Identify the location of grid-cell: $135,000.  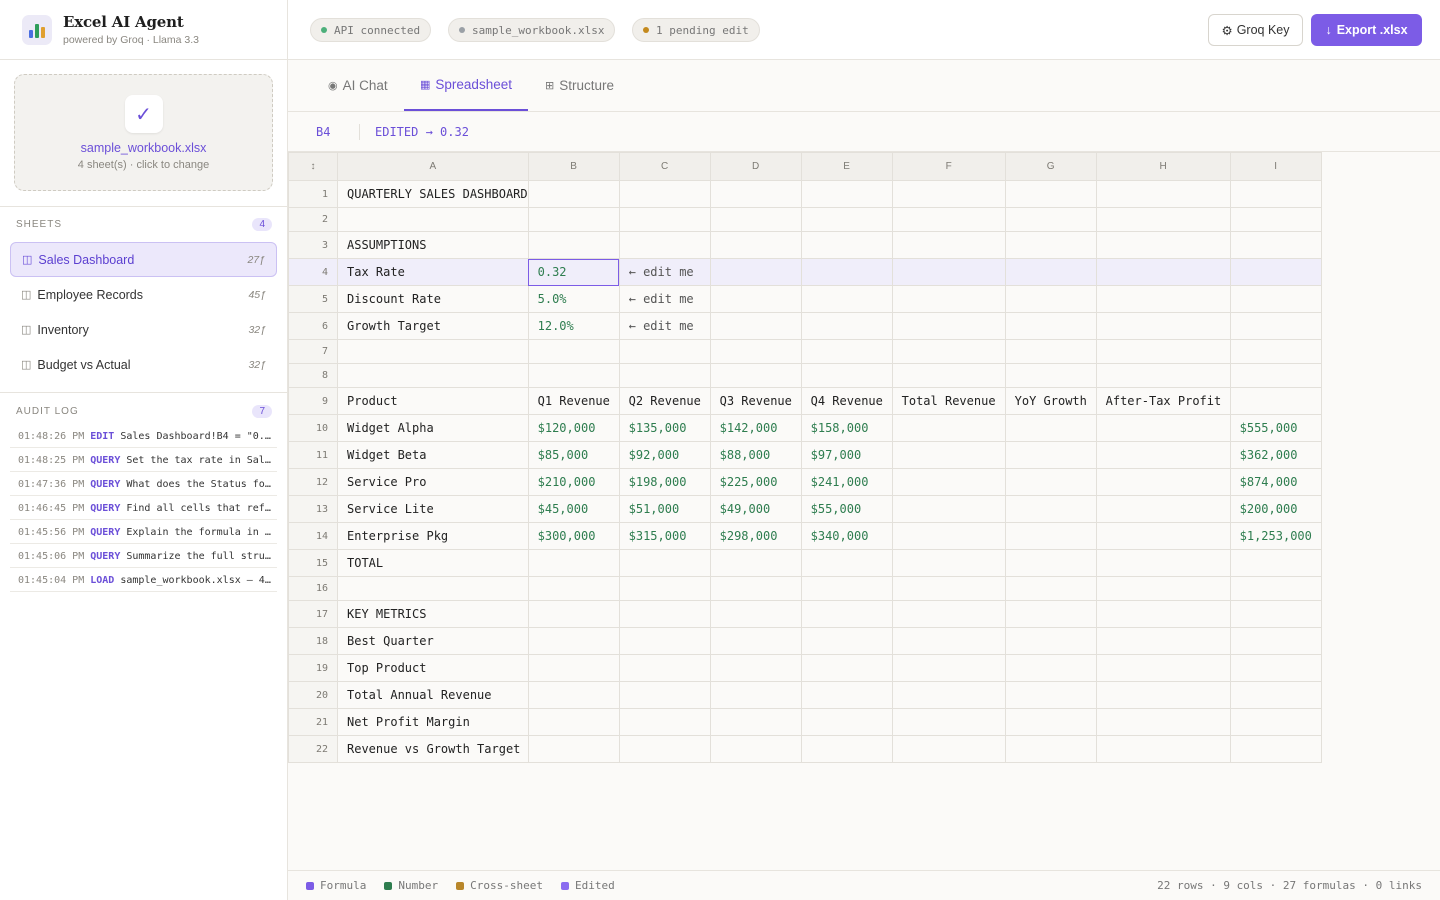
(664, 428).